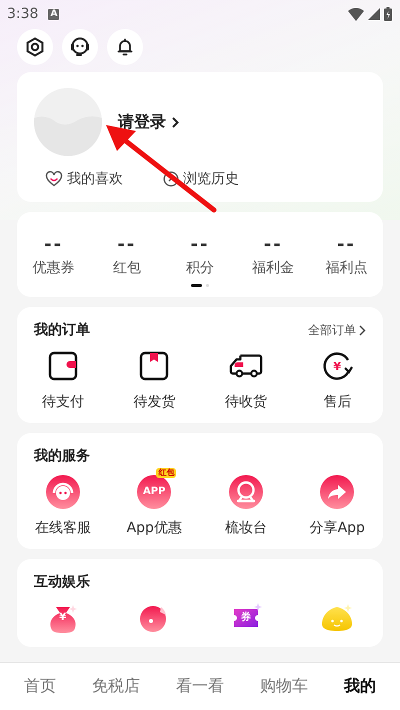 The image size is (400, 710). Describe the element at coordinates (245, 366) in the screenshot. I see `truck-icon` at that location.